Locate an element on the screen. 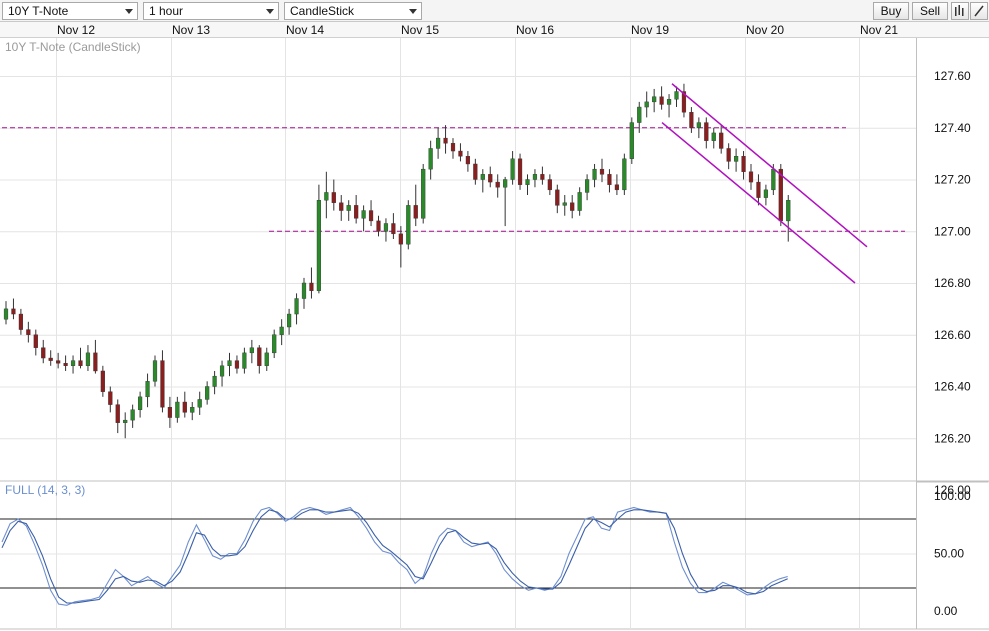 The image size is (989, 631). y-tick-label: 127.40 is located at coordinates (952, 128).